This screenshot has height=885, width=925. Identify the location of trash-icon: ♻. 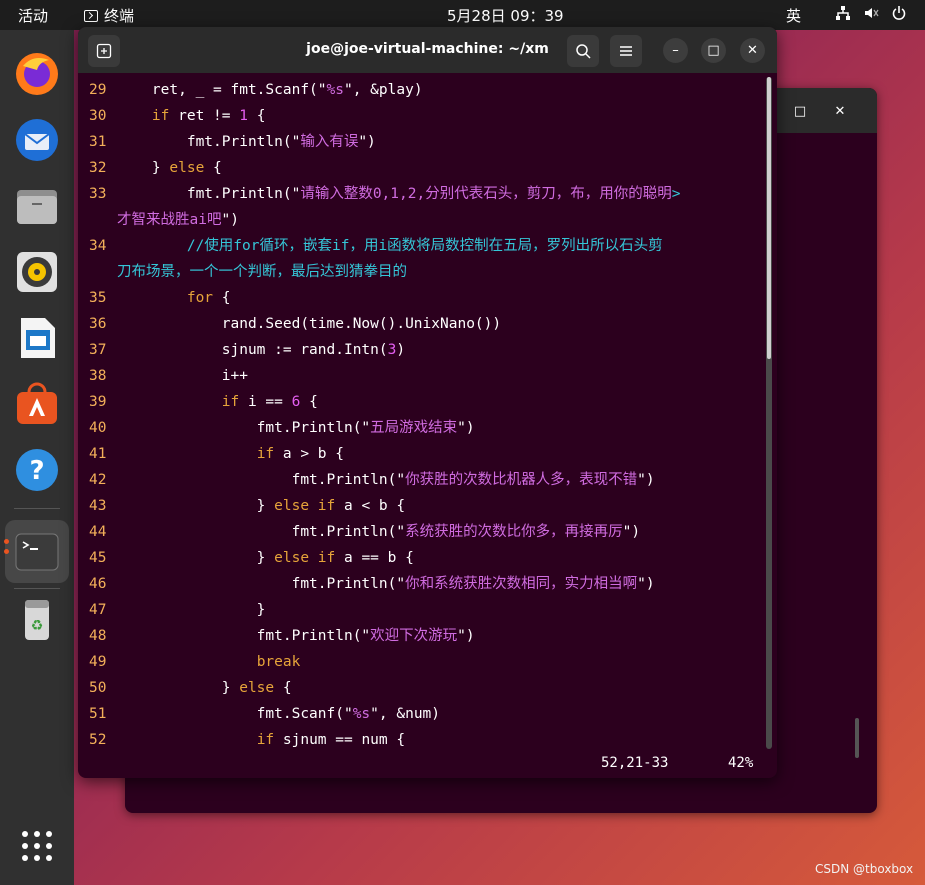
(37, 620).